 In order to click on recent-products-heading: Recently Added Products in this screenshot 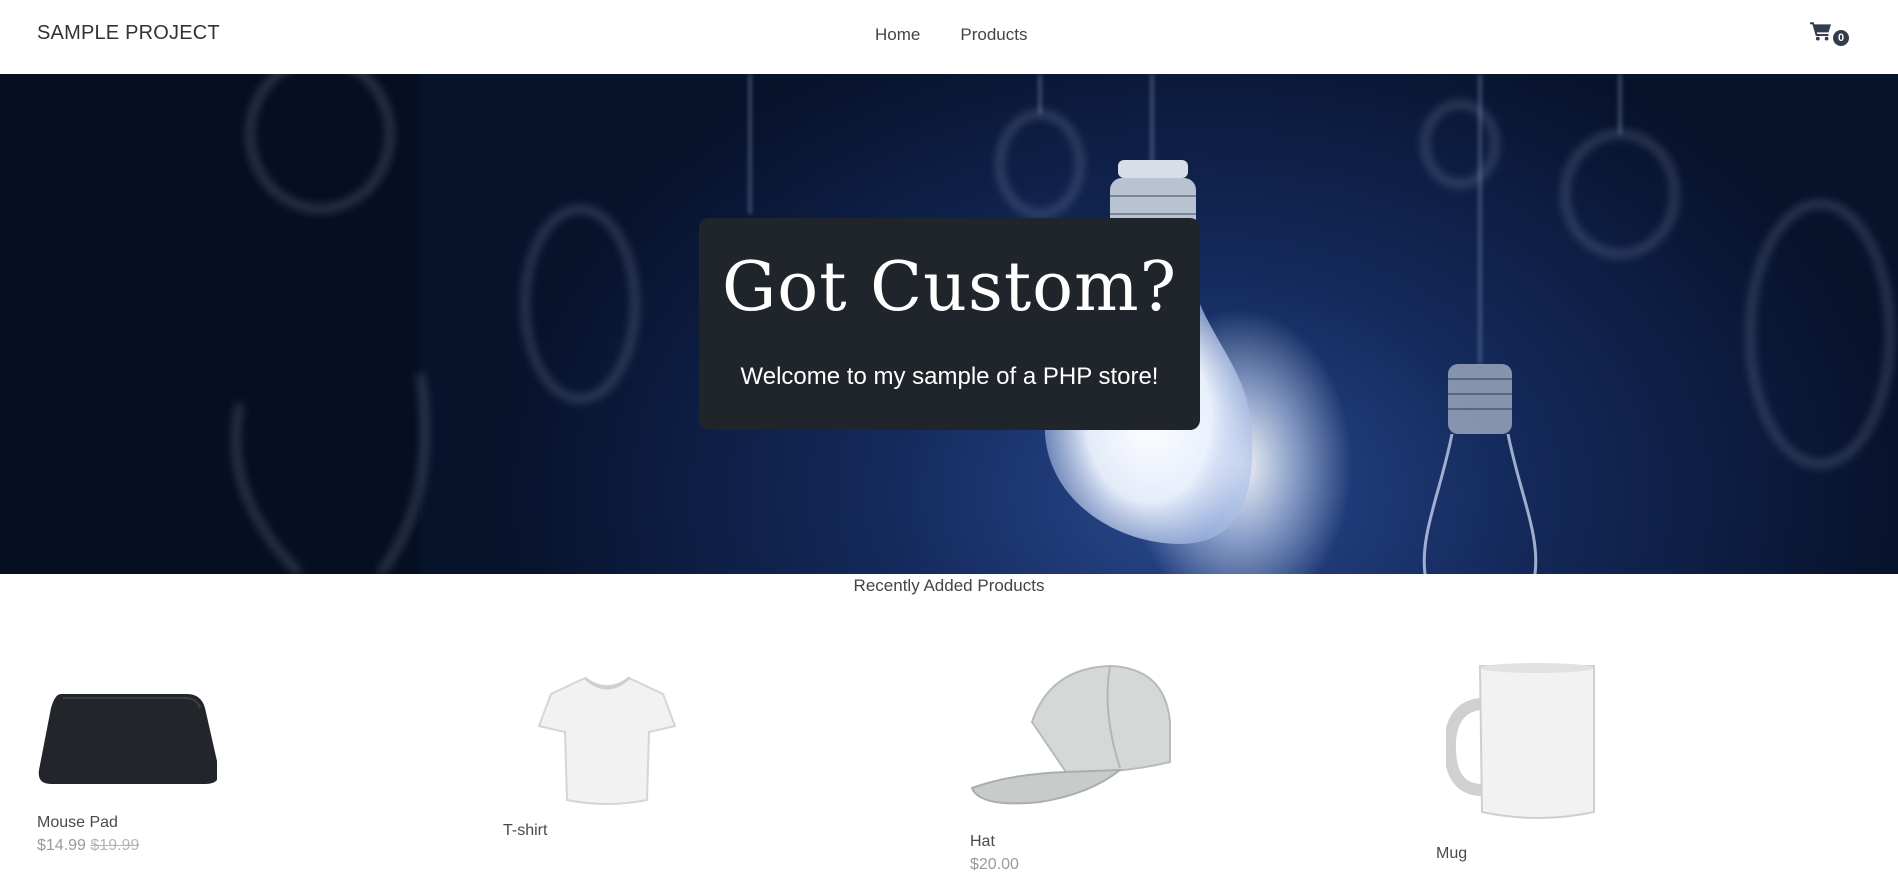, I will do `click(949, 585)`.